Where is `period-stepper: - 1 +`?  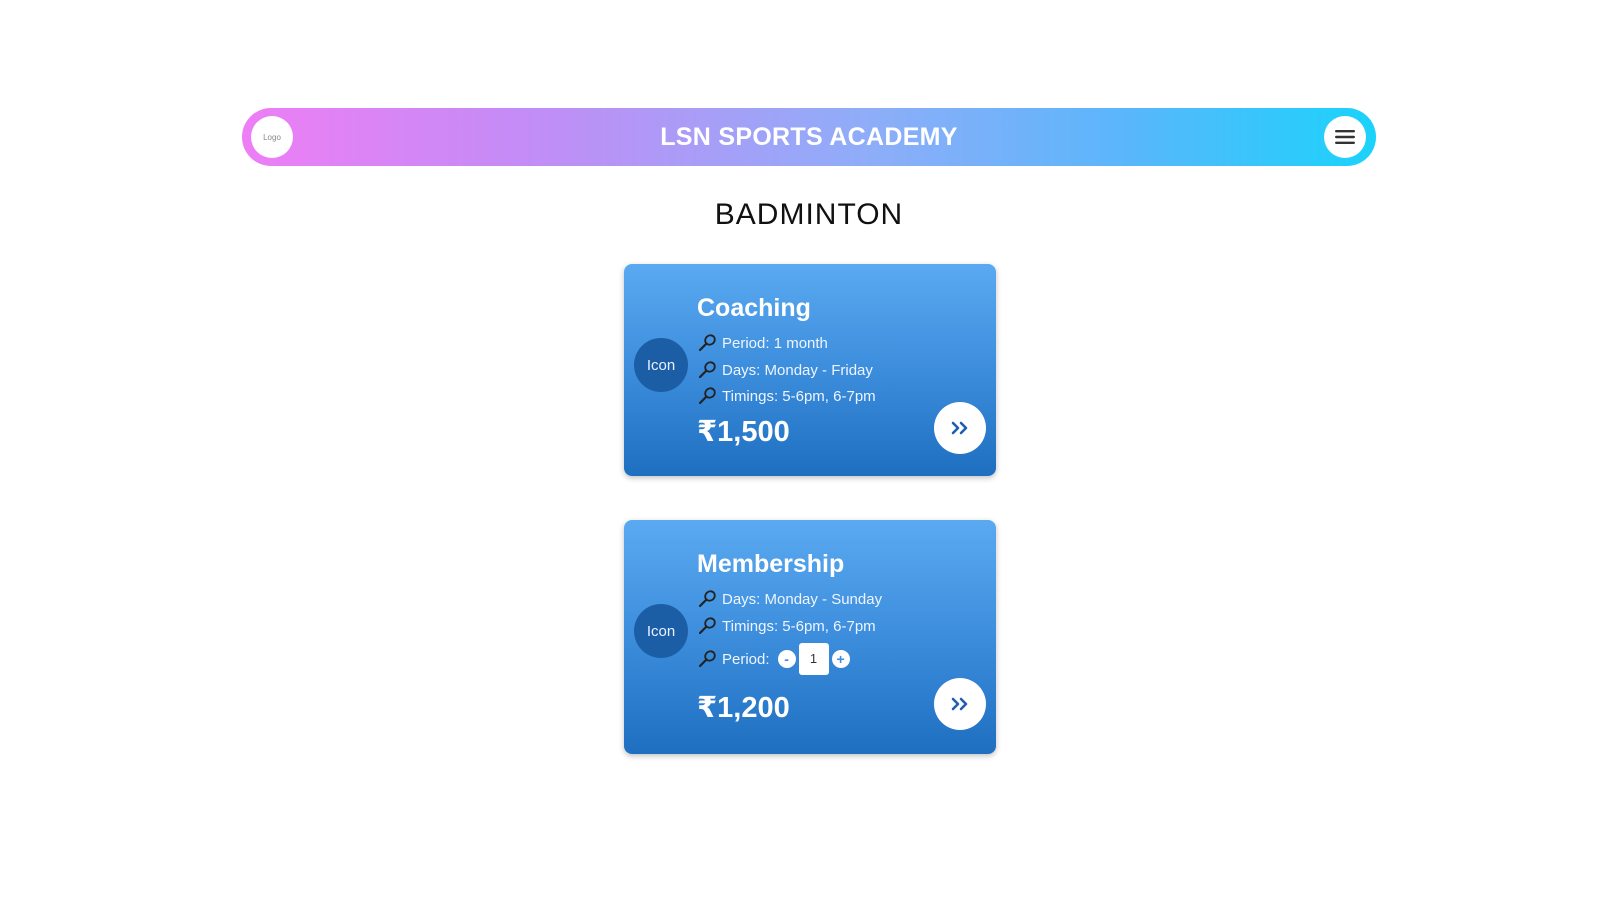
period-stepper: - 1 + is located at coordinates (813, 659).